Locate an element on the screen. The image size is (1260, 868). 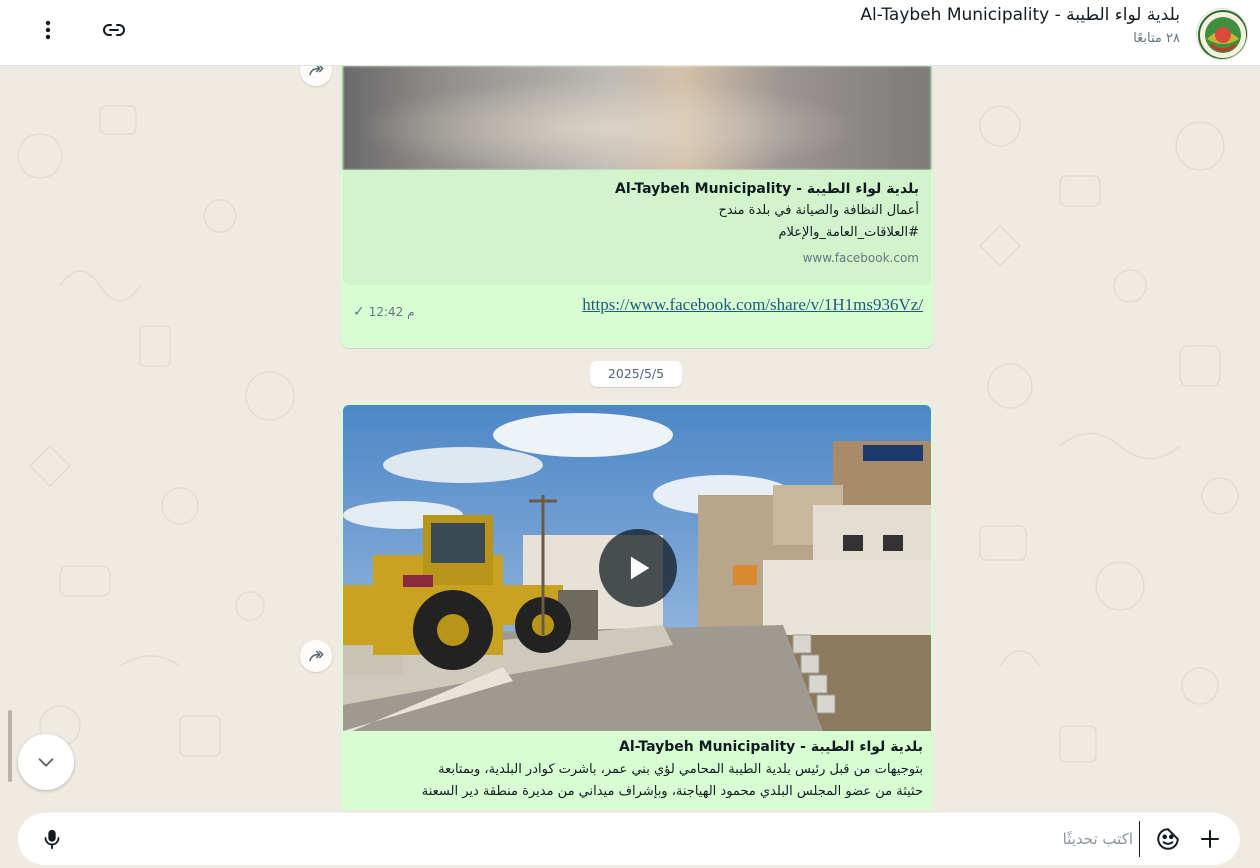
sticker-icon is located at coordinates (1168, 839).